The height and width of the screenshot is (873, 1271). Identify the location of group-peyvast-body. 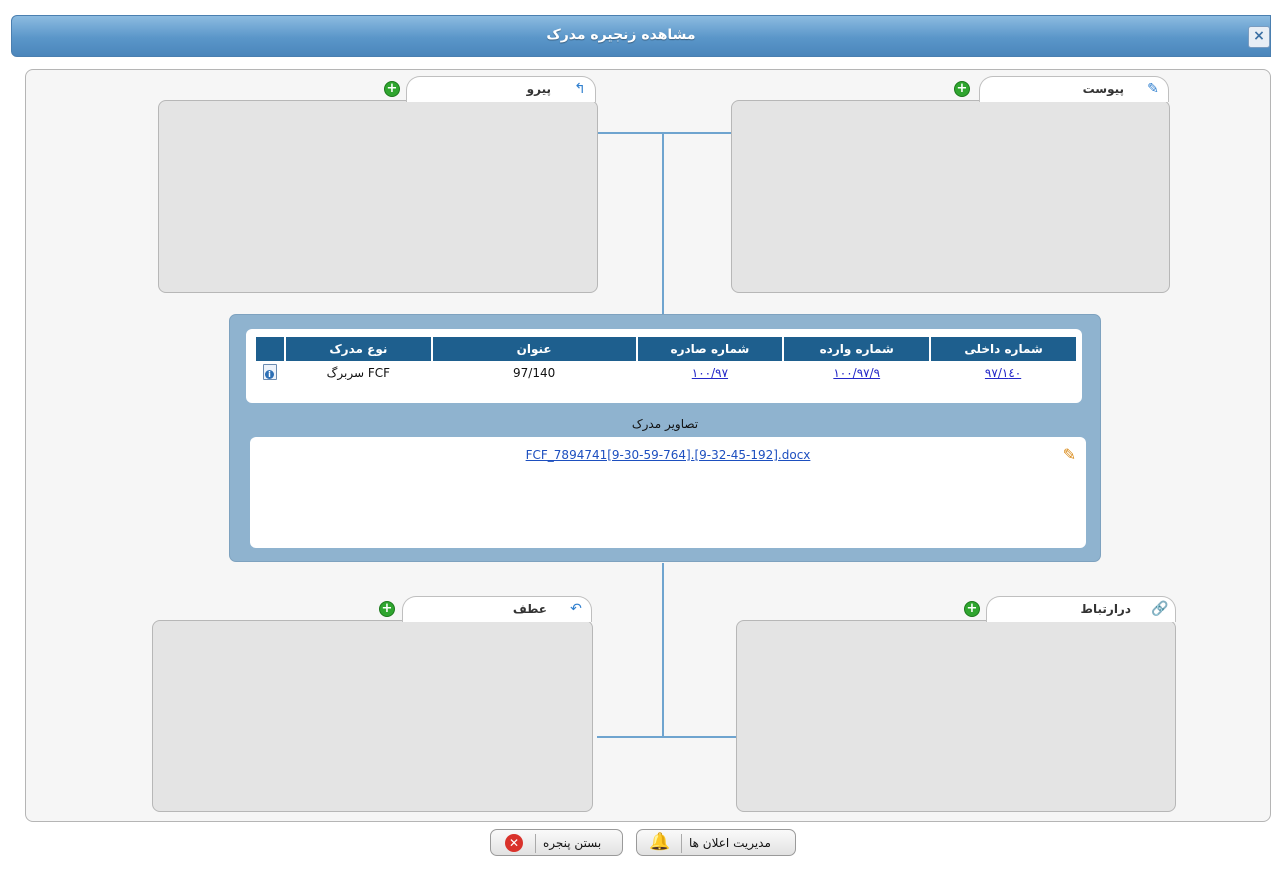
(950, 196).